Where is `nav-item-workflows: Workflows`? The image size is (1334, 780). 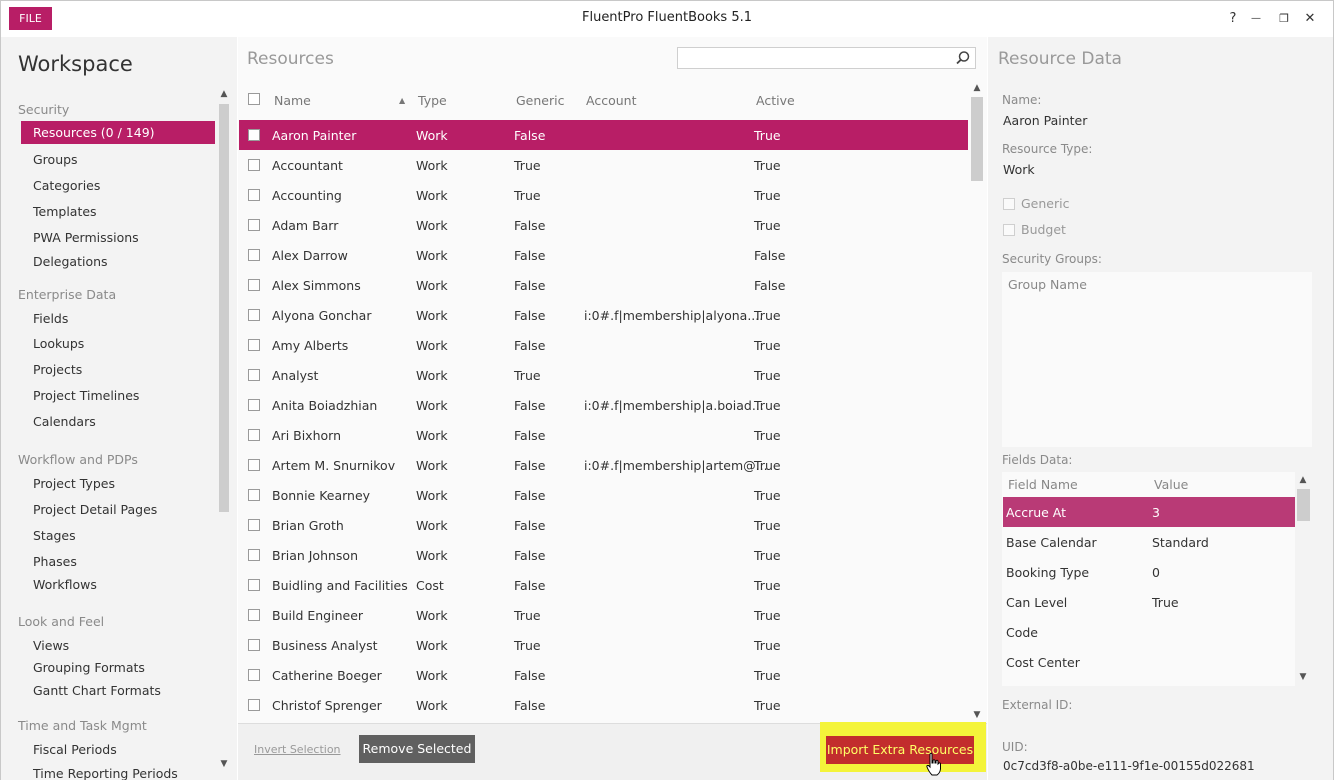 nav-item-workflows: Workflows is located at coordinates (65, 584).